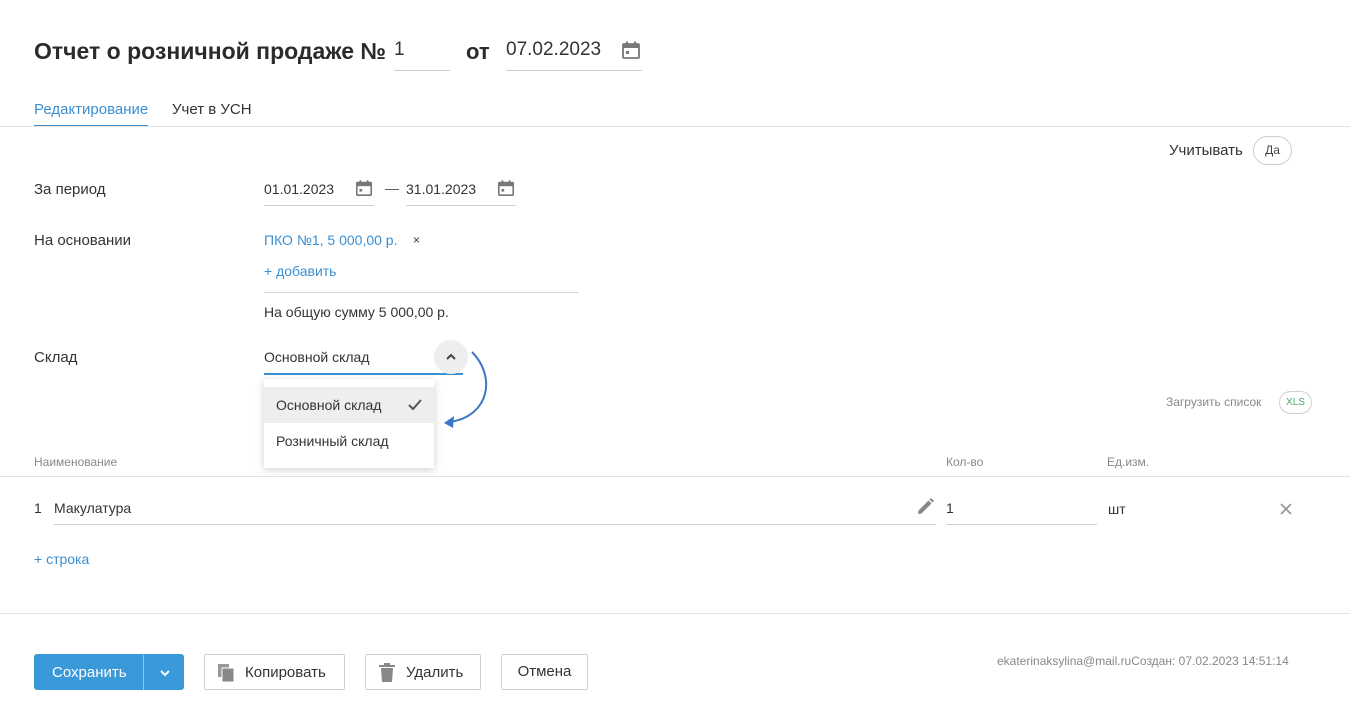  What do you see at coordinates (435, 672) in the screenshot?
I see `delete-label: Удалить` at bounding box center [435, 672].